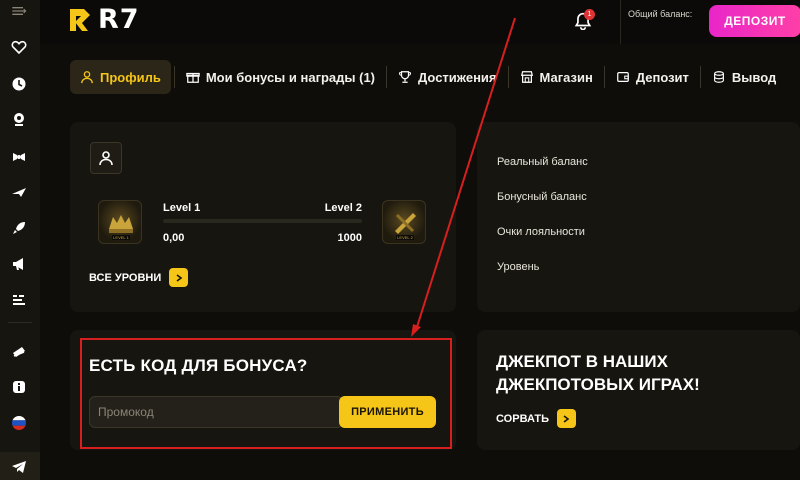 The image size is (800, 480). Describe the element at coordinates (620, 22) in the screenshot. I see `header-divider` at that location.